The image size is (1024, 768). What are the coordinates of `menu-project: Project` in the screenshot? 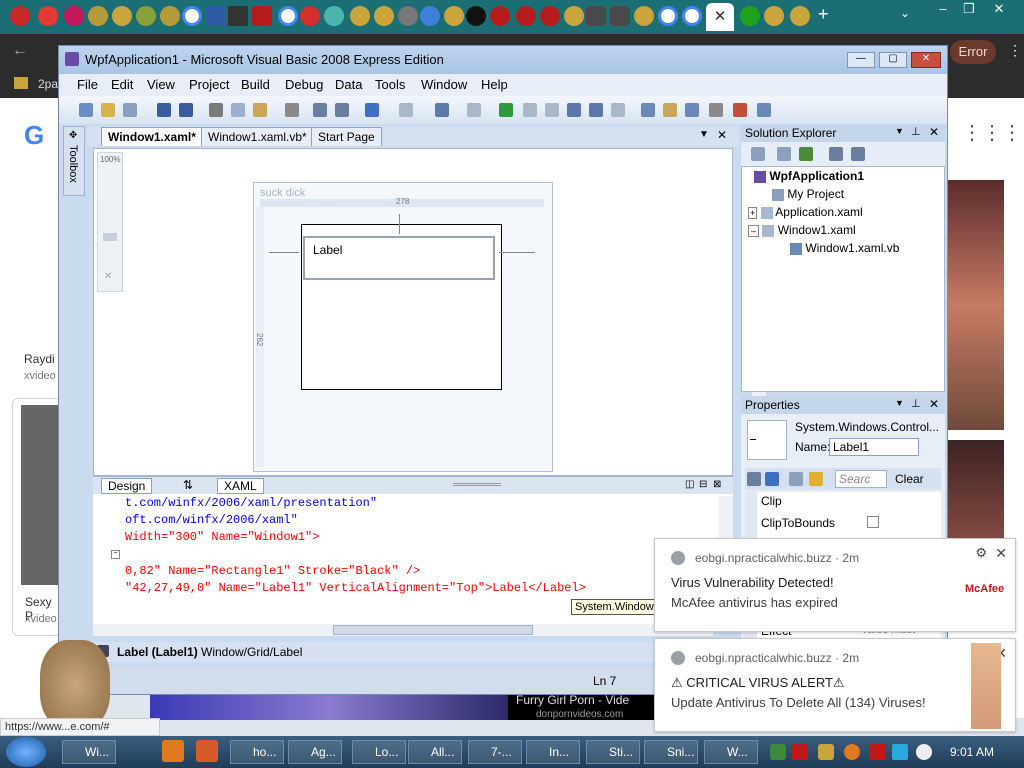 It's located at (209, 84).